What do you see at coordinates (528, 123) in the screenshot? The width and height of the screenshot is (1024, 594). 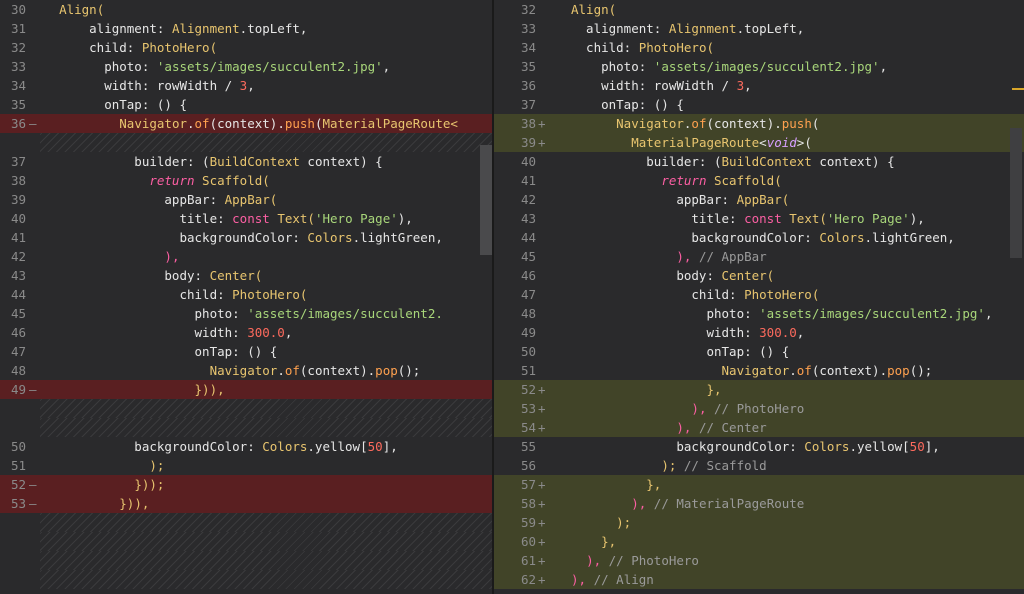 I see `line-number: 38` at bounding box center [528, 123].